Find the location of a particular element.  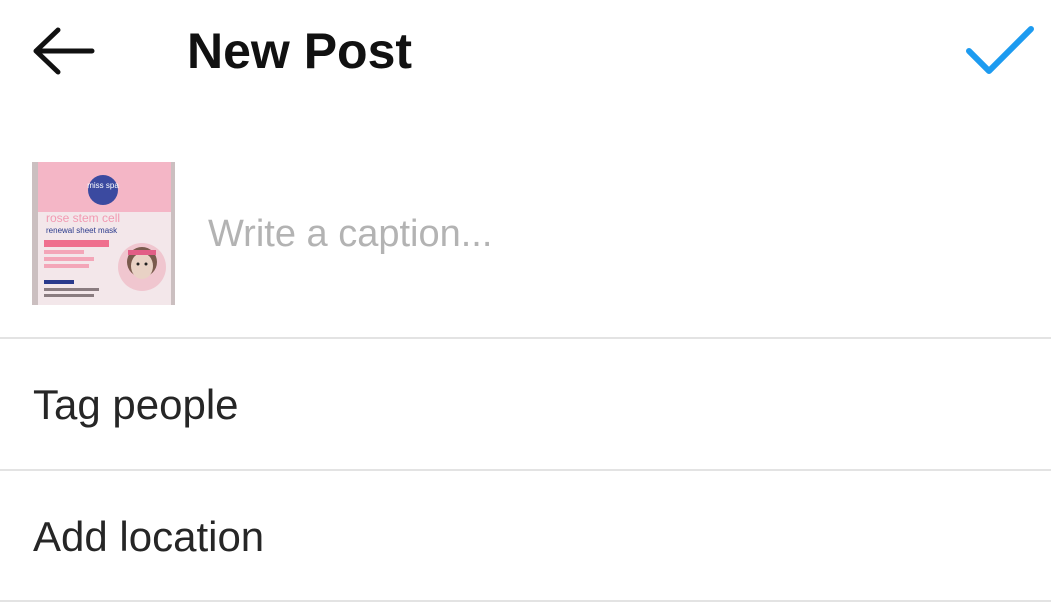

add-location-label: Add location is located at coordinates (149, 536).